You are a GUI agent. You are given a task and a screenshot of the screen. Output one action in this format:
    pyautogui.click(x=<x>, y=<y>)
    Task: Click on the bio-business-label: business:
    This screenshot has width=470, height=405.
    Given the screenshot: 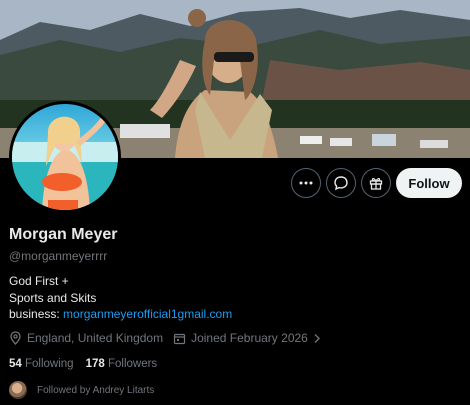 What is the action you would take?
    pyautogui.click(x=34, y=314)
    